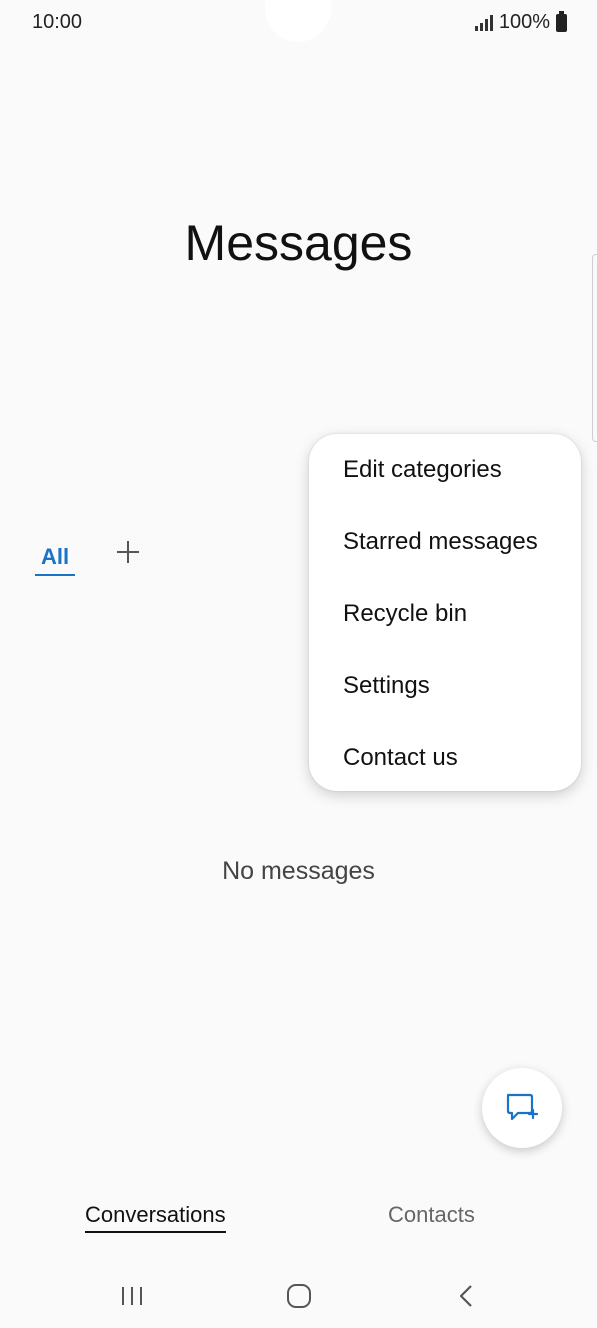  I want to click on status-bar: 10:00 100%, so click(298, 23).